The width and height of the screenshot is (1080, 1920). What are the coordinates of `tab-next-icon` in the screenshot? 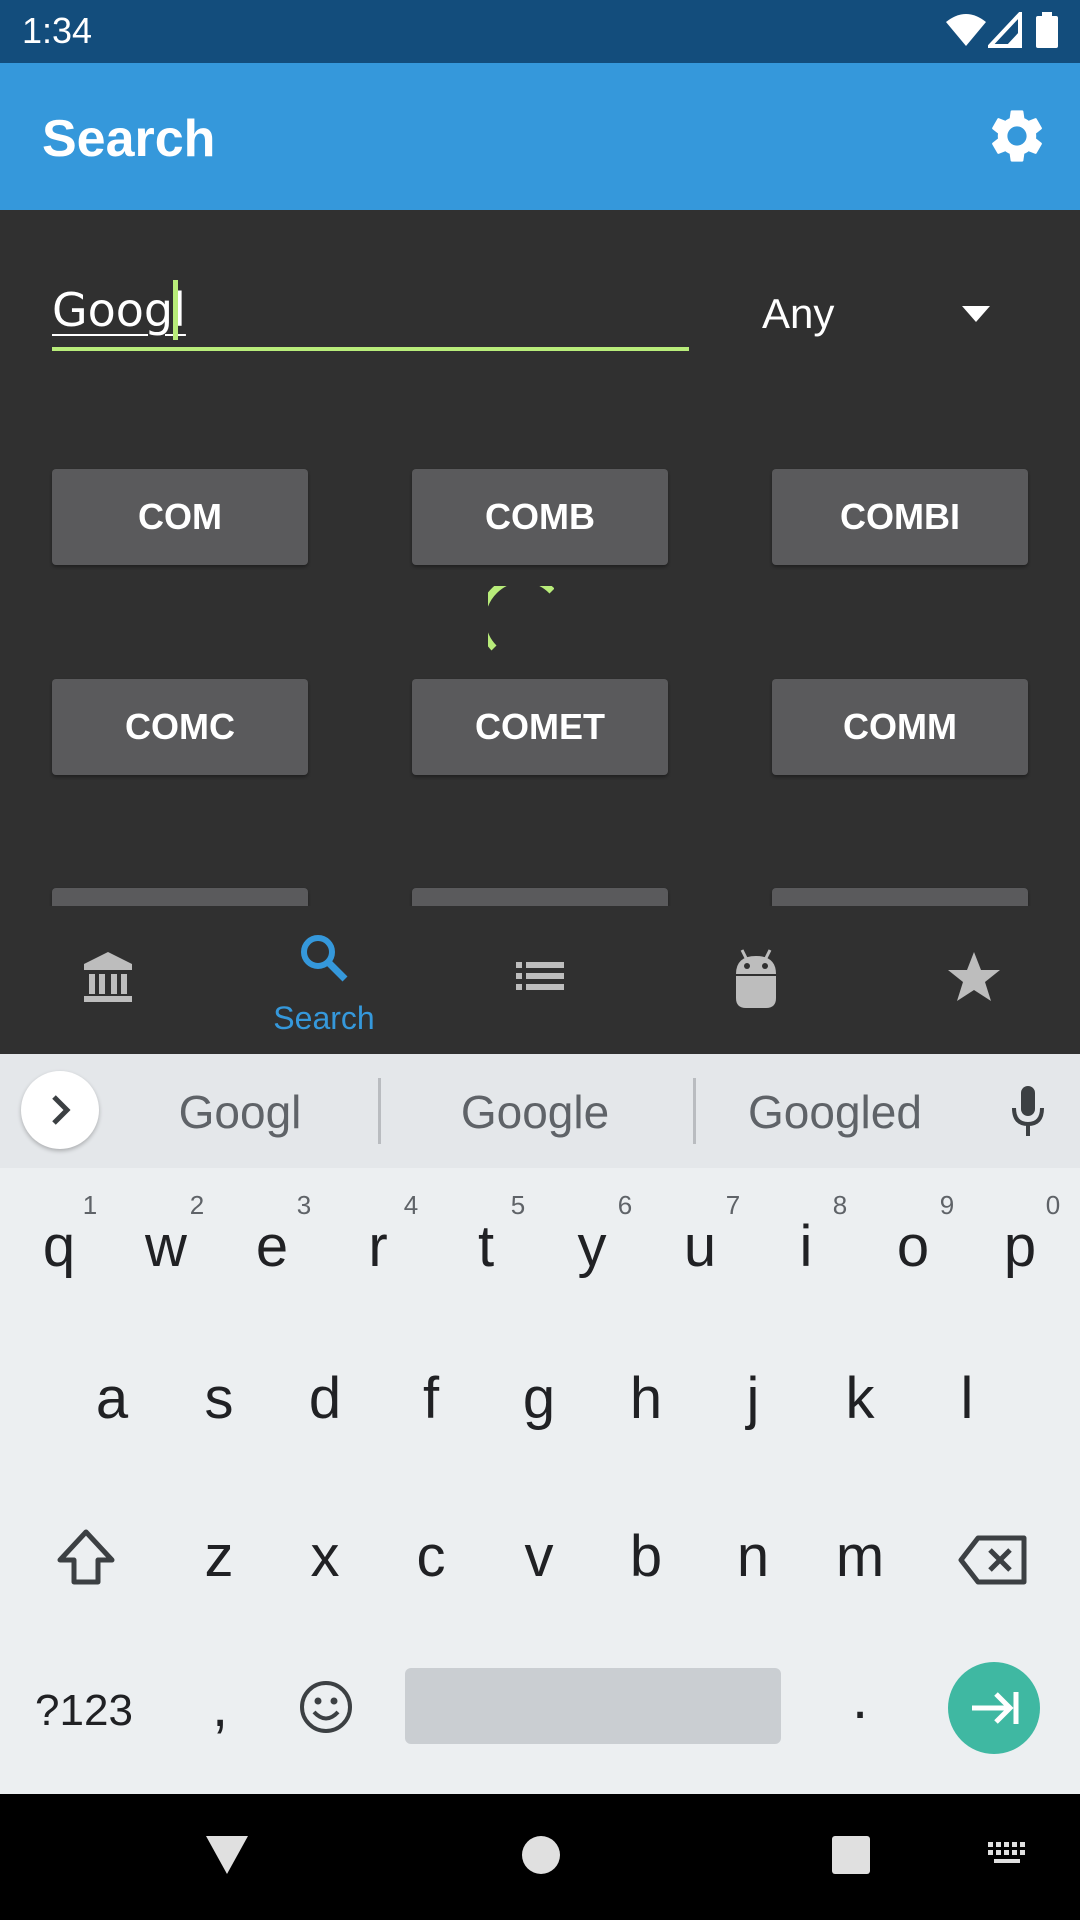 It's located at (995, 1708).